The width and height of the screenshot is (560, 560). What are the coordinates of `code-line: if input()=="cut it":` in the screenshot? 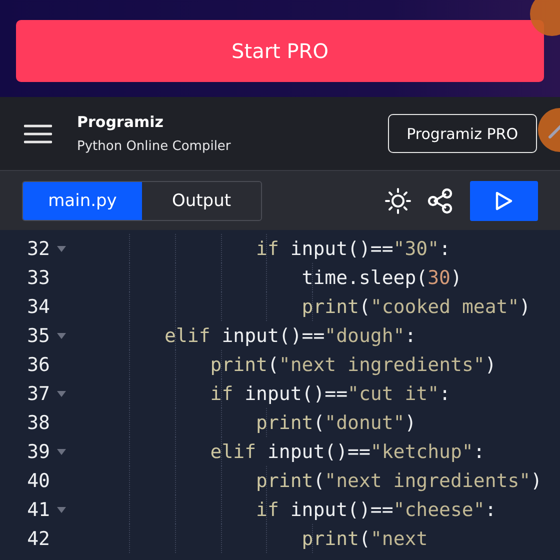 It's located at (330, 393).